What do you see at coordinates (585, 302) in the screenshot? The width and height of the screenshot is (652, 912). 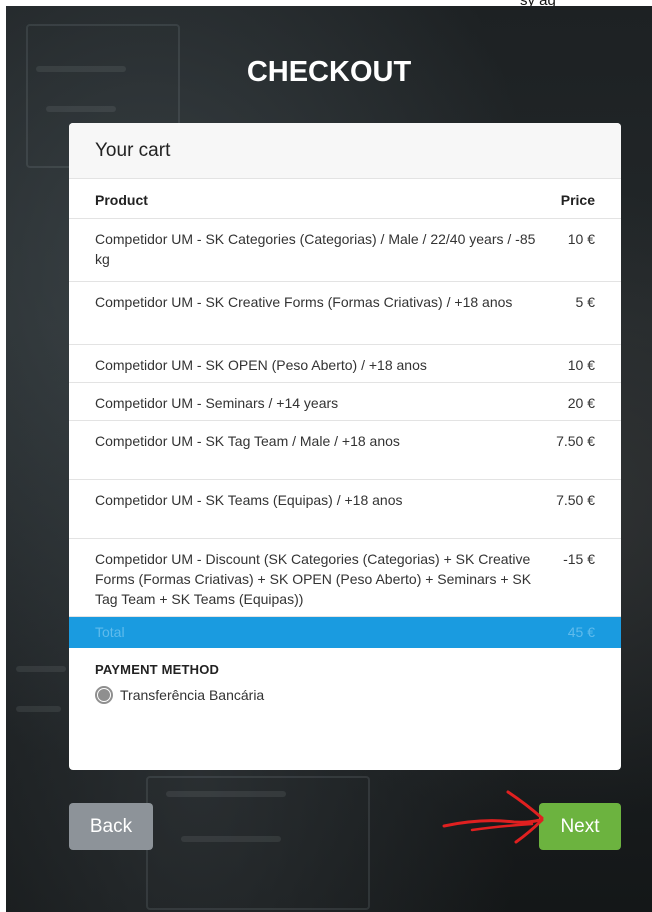 I see `product-price: 5 €` at bounding box center [585, 302].